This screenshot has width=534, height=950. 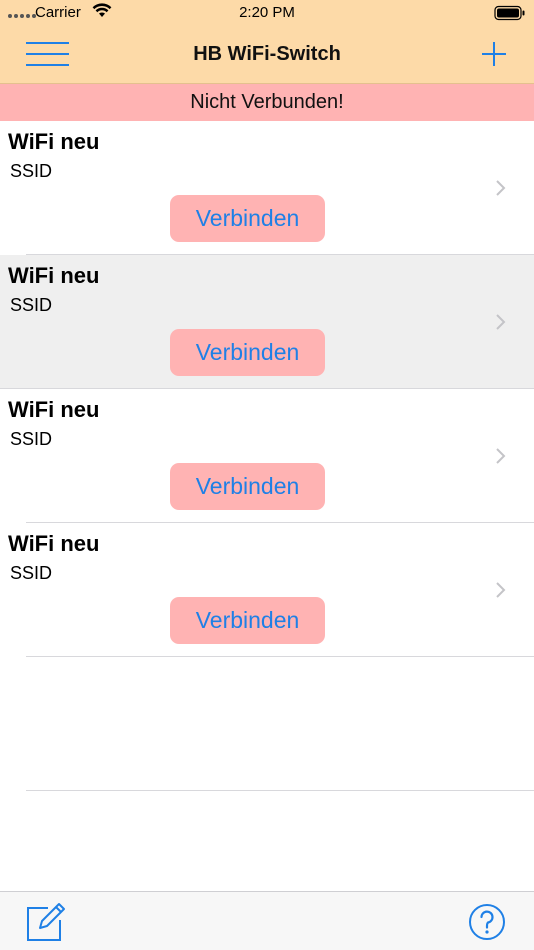 What do you see at coordinates (46, 922) in the screenshot?
I see `edit-icon` at bounding box center [46, 922].